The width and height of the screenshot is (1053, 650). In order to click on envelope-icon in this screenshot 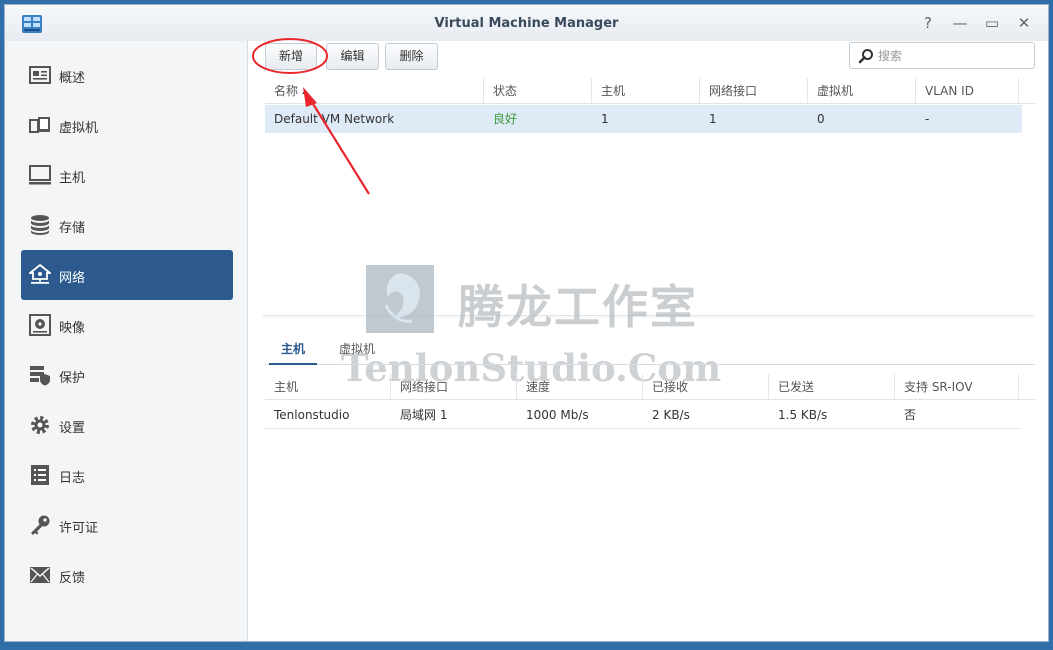, I will do `click(40, 575)`.